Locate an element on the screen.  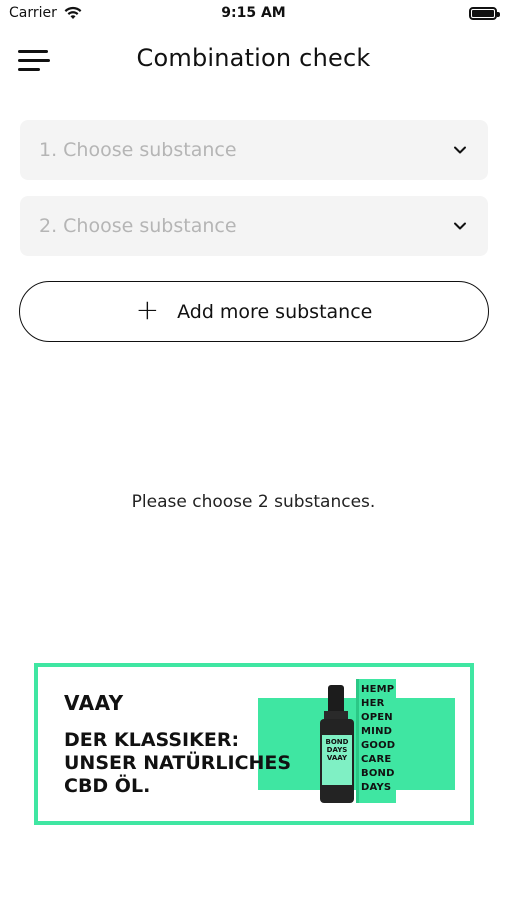
product-box-image: HEMP HER OPEN MIND GOOD CARE BOND DAYS is located at coordinates (376, 741).